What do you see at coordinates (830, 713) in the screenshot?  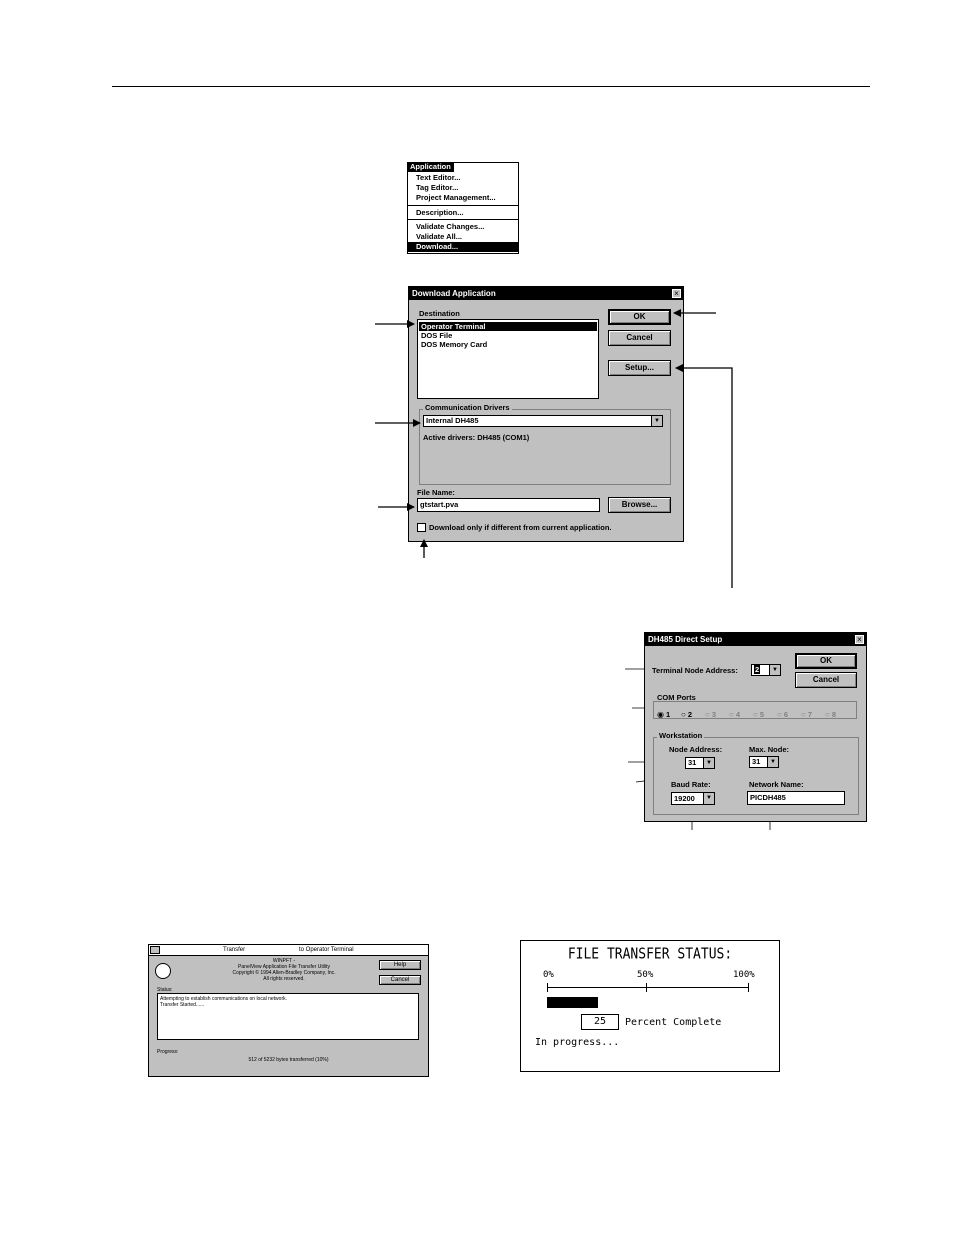 I see `com-port-radio: ○ 8` at bounding box center [830, 713].